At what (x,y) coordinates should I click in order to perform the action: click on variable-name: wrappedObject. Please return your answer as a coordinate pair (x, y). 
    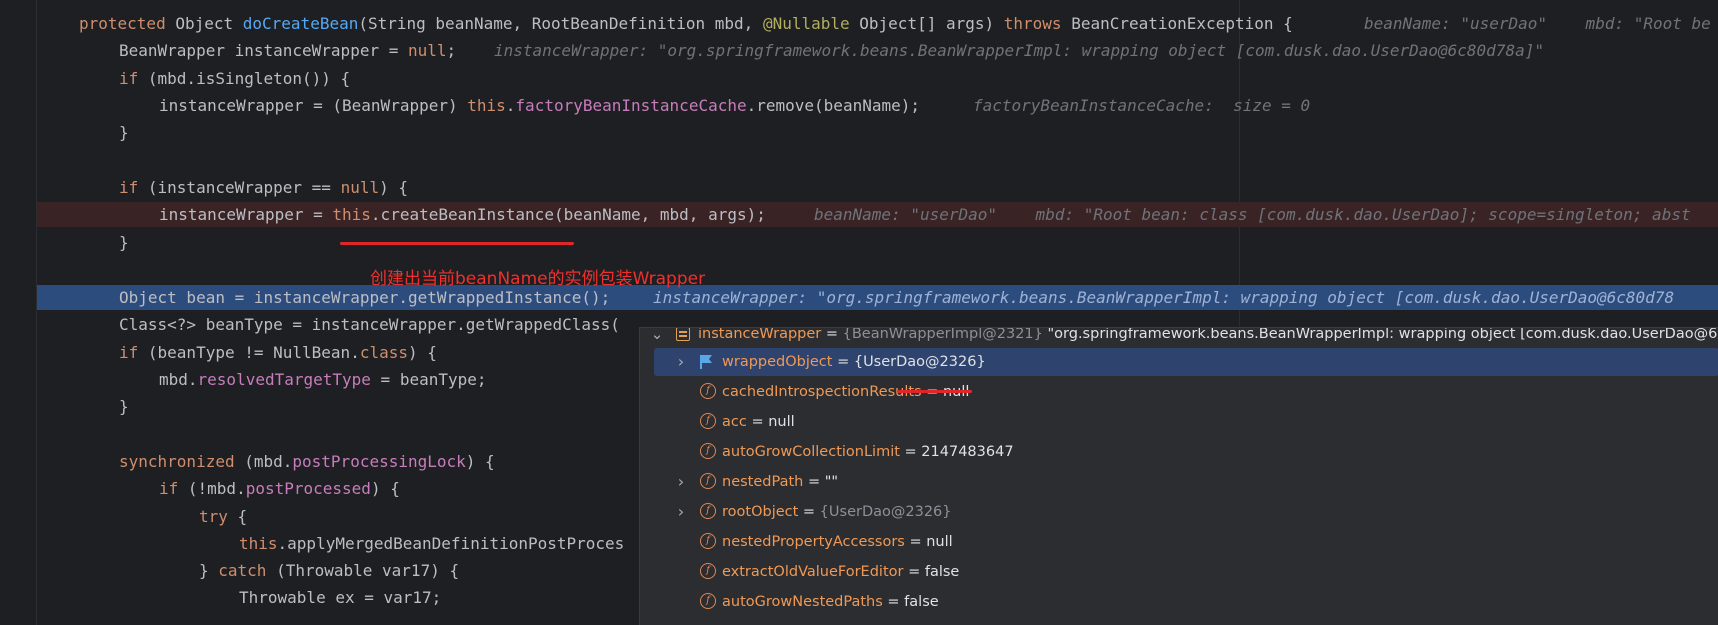
    Looking at the image, I should click on (777, 362).